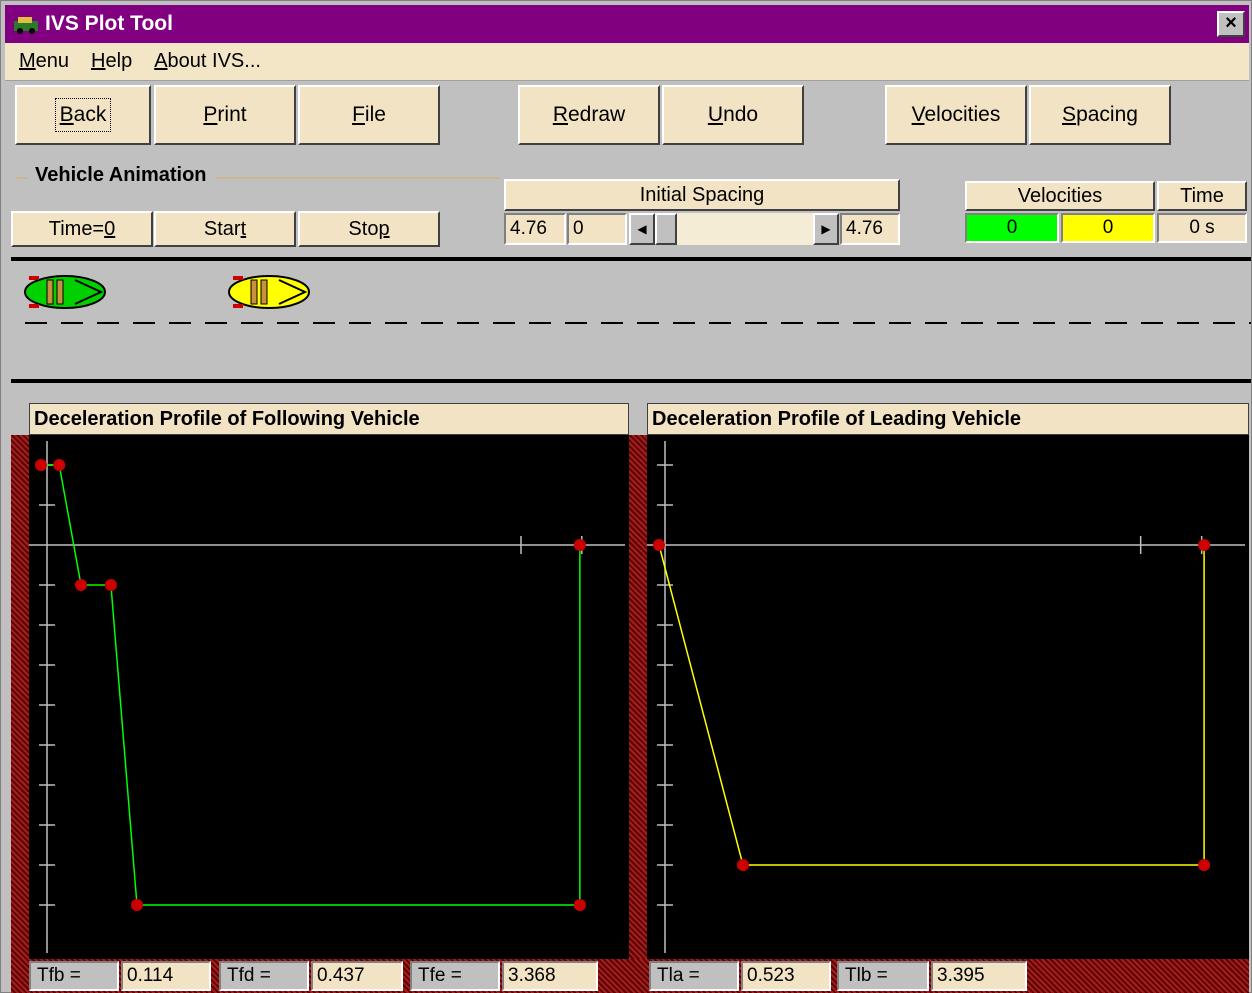 This screenshot has height=993, width=1252. Describe the element at coordinates (161, 61) in the screenshot. I see `menu-mnemonic: A` at that location.